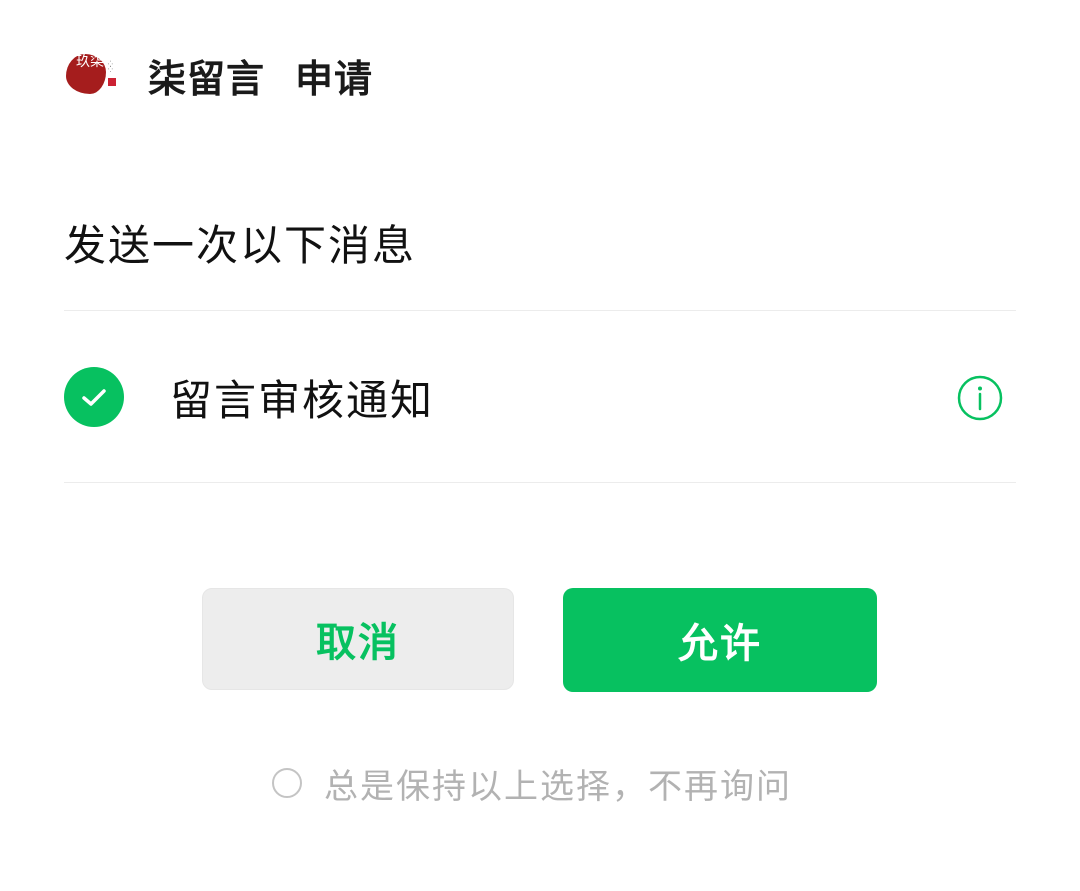 The height and width of the screenshot is (891, 1080). I want to click on permission-label: 留言审核通知, so click(302, 400).